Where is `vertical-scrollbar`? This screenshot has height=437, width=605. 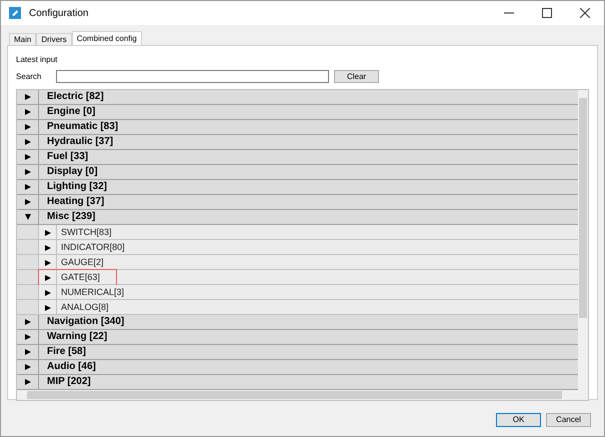 vertical-scrollbar is located at coordinates (583, 240).